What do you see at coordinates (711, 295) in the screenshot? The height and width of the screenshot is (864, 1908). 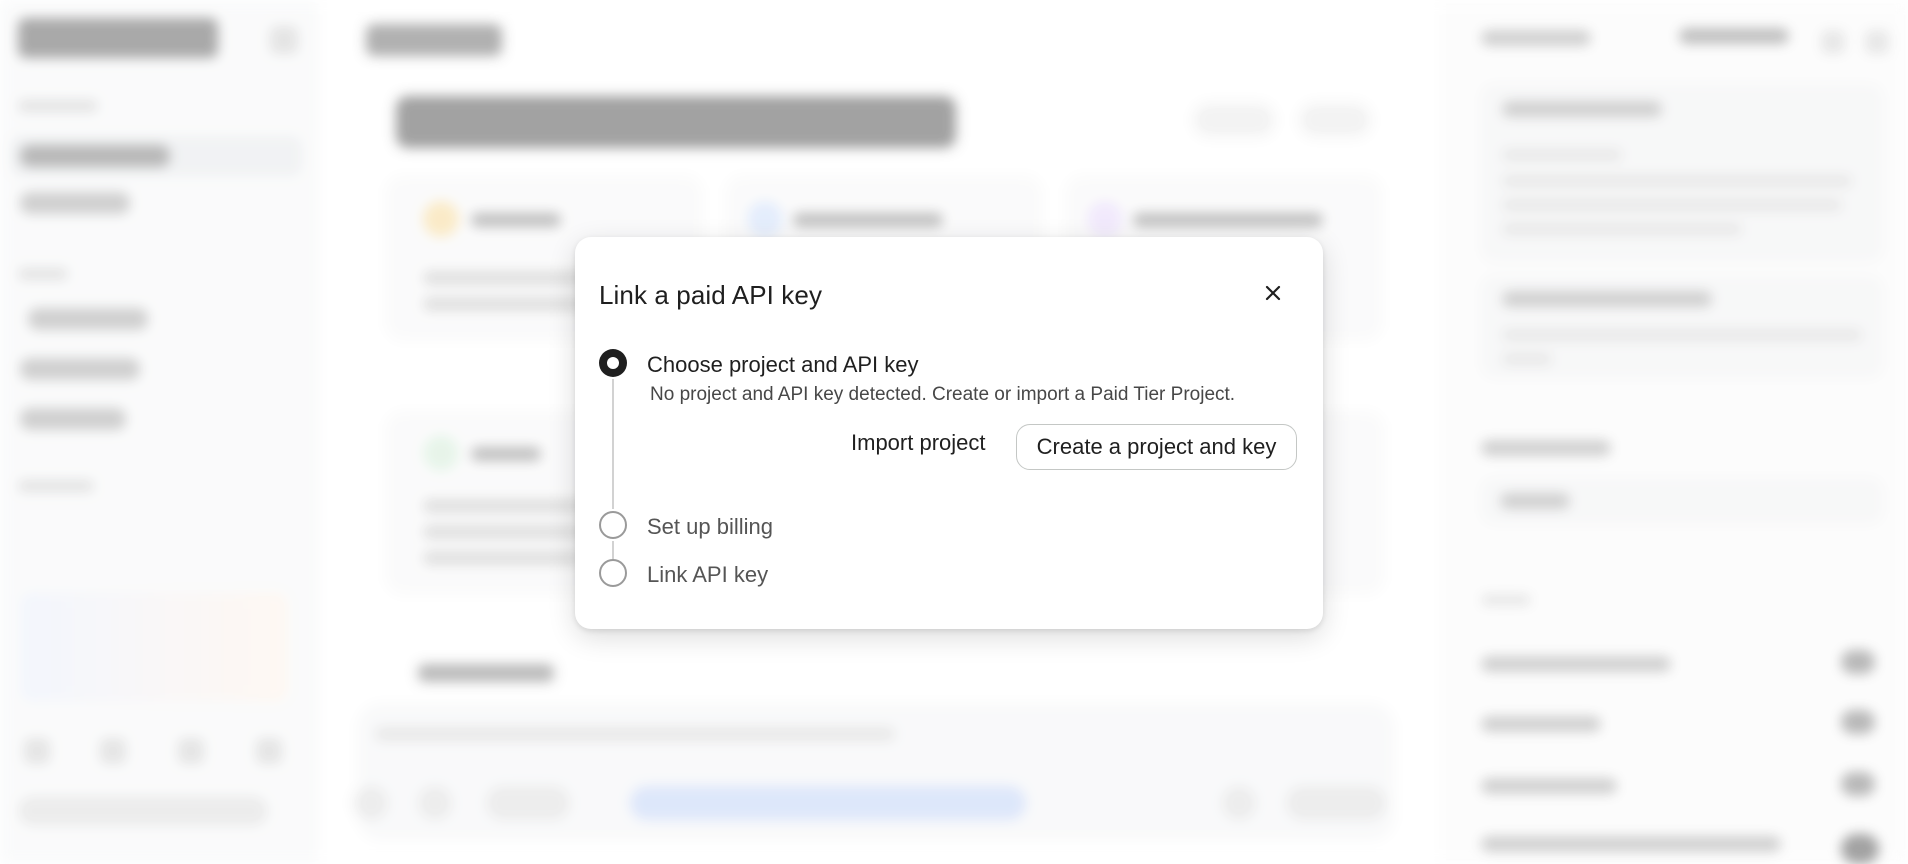 I see `dialog-title: Link a paid API key` at bounding box center [711, 295].